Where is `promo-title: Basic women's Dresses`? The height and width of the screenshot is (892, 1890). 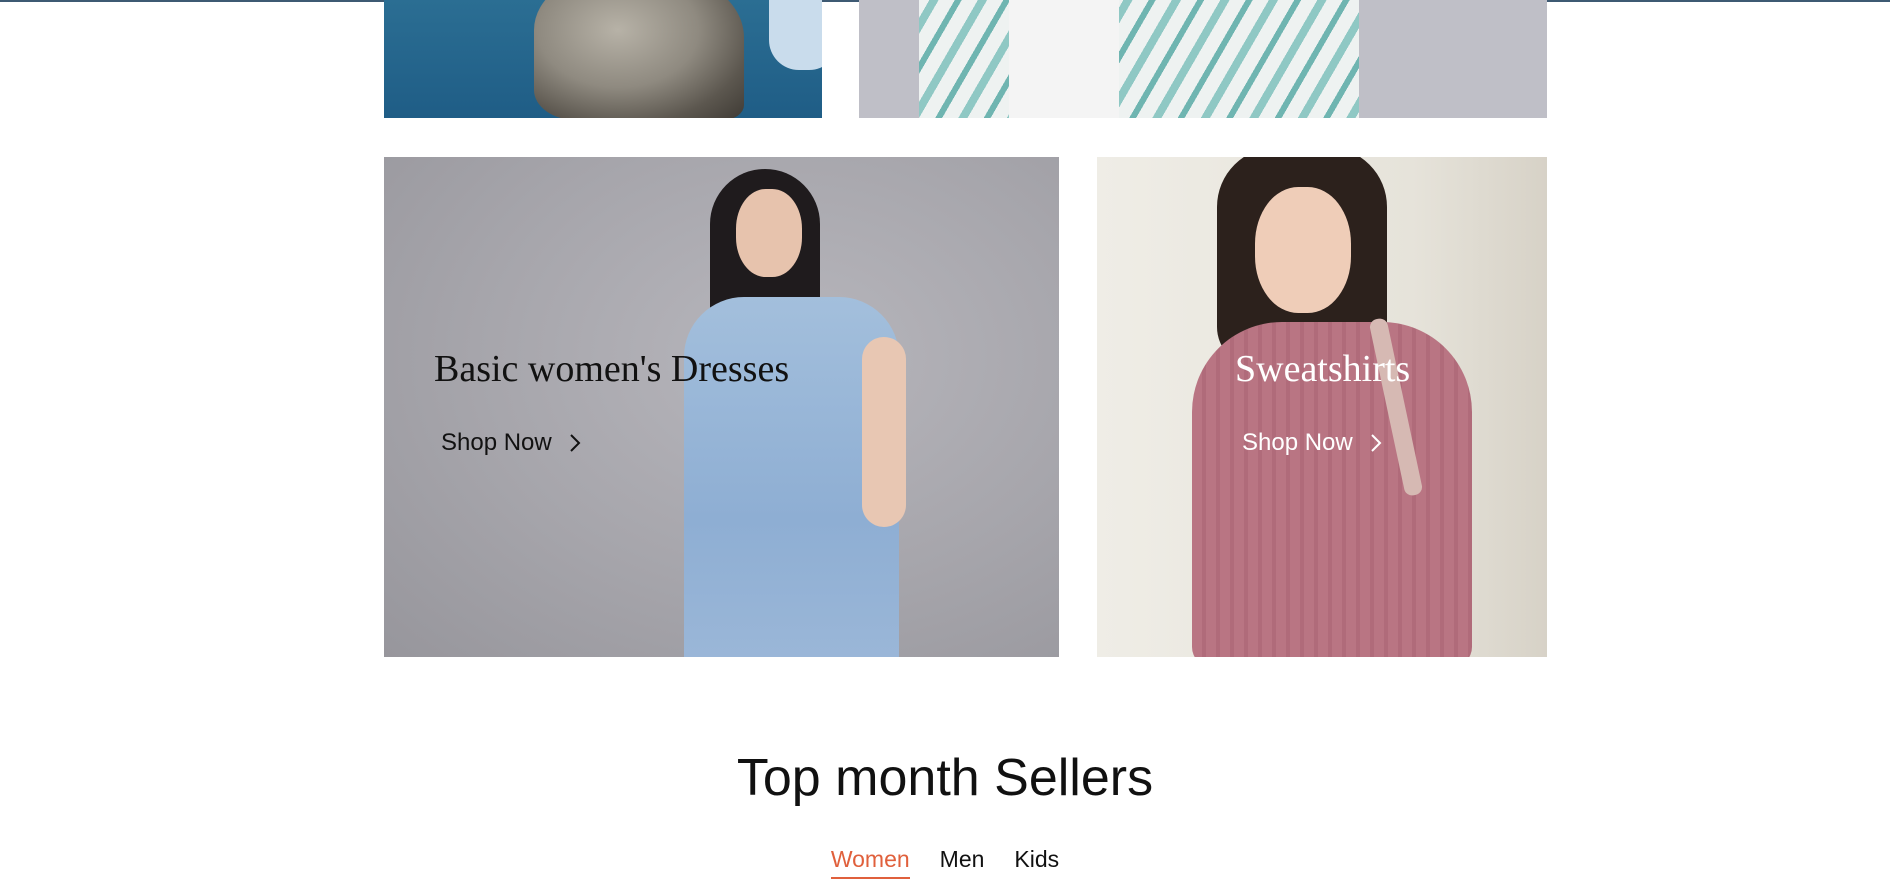
promo-title: Basic women's Dresses is located at coordinates (612, 369).